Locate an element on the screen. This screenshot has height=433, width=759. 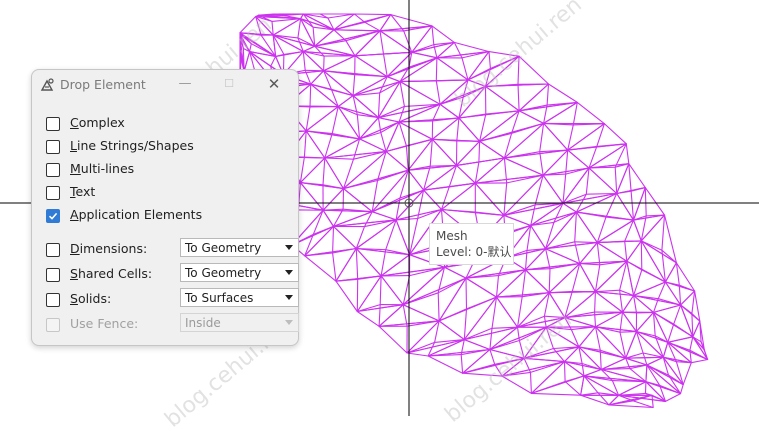
checkmark-icon is located at coordinates (53, 216).